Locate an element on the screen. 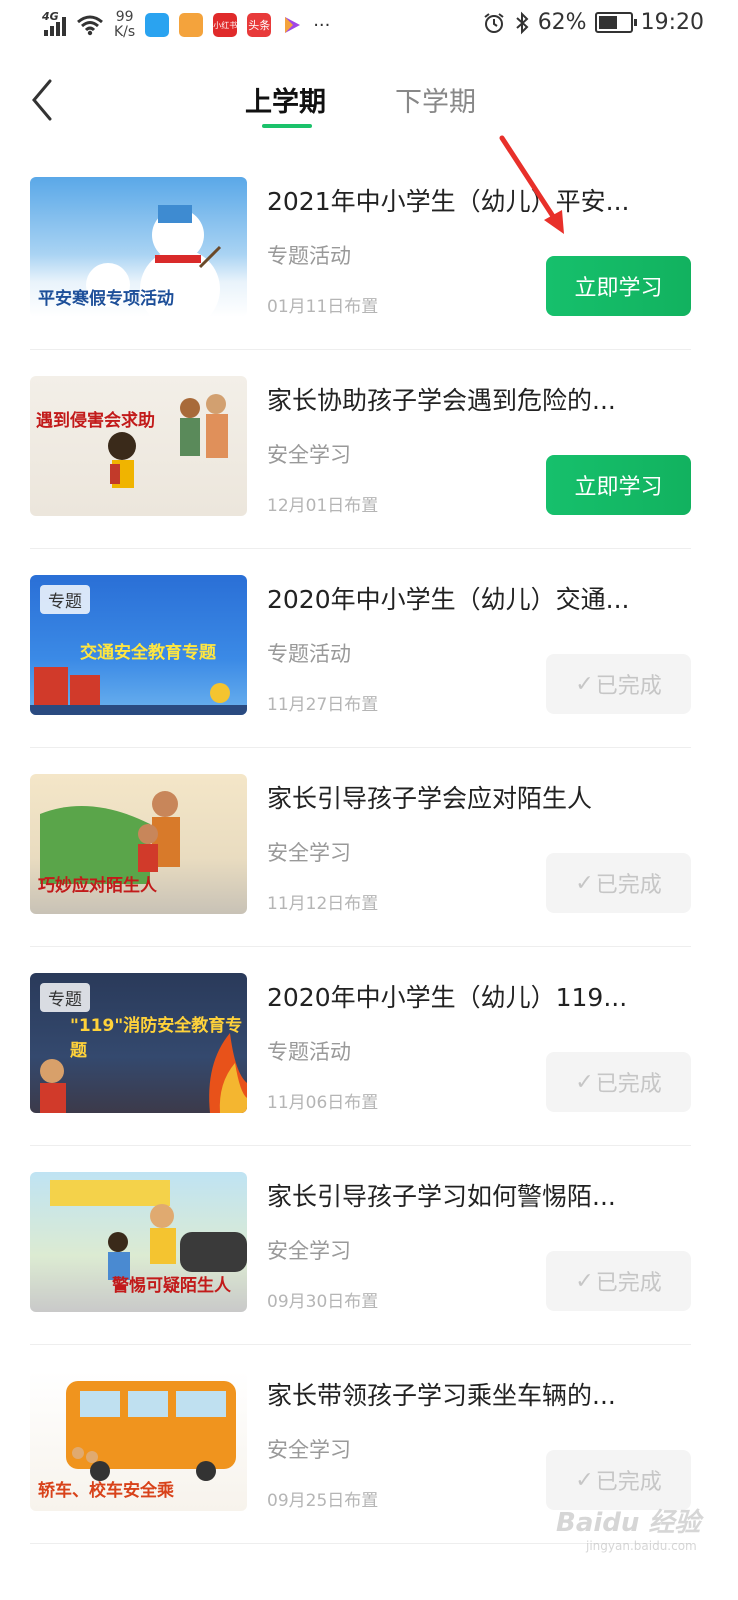  network-speed: 99 K/s is located at coordinates (124, 25).